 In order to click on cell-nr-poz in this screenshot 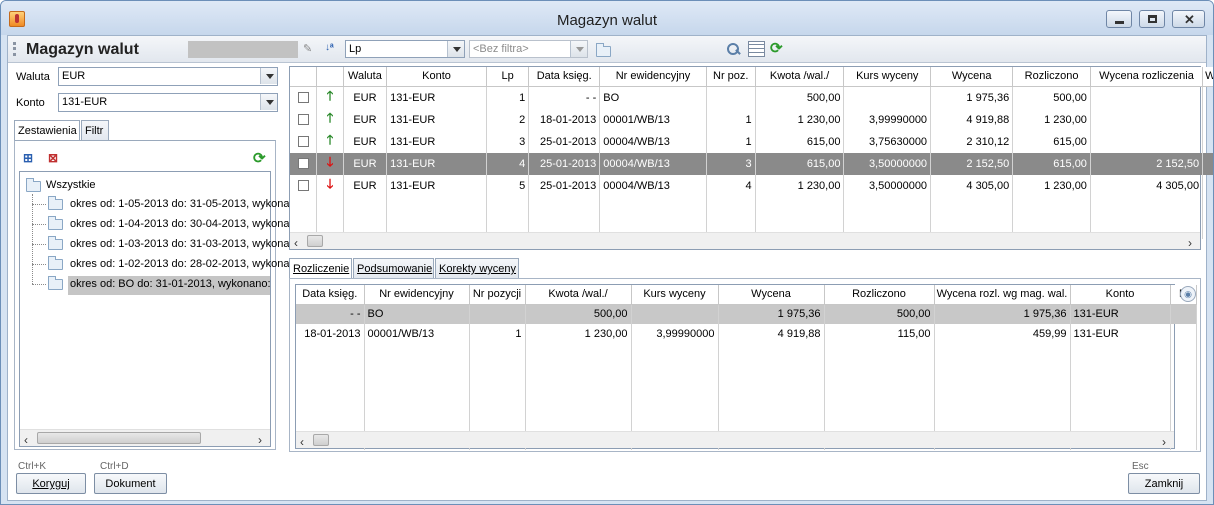, I will do `click(731, 97)`.